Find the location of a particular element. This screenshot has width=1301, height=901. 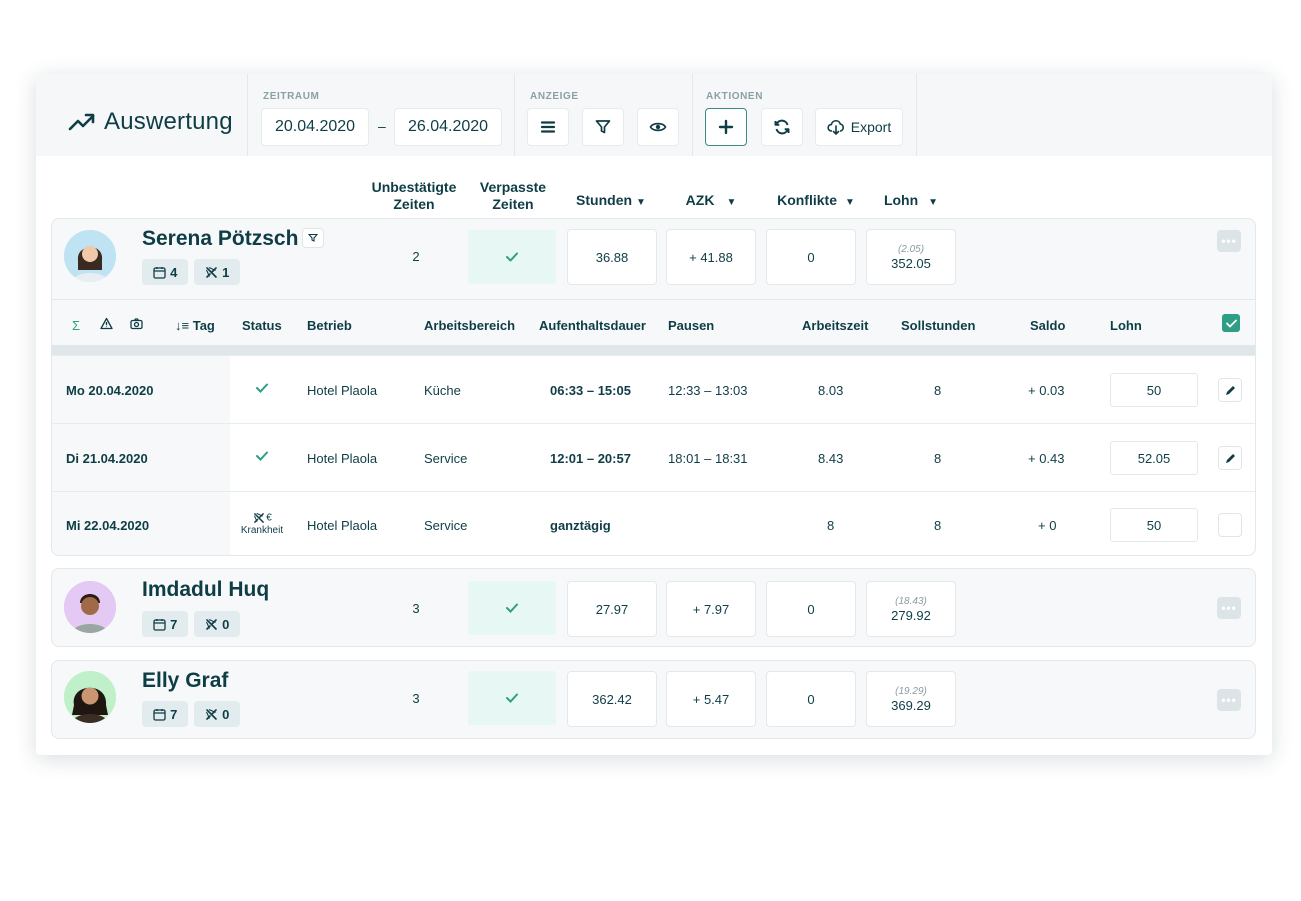

export-button: Export is located at coordinates (859, 127).